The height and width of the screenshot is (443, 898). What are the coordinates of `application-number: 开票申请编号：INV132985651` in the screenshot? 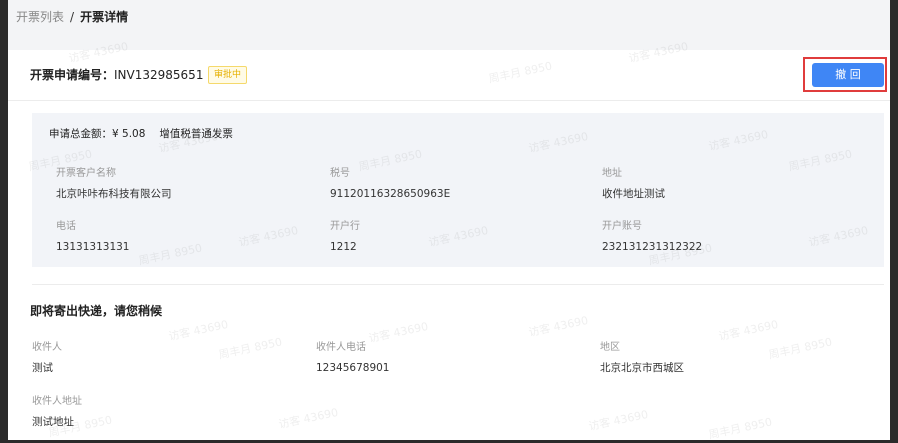 It's located at (116, 75).